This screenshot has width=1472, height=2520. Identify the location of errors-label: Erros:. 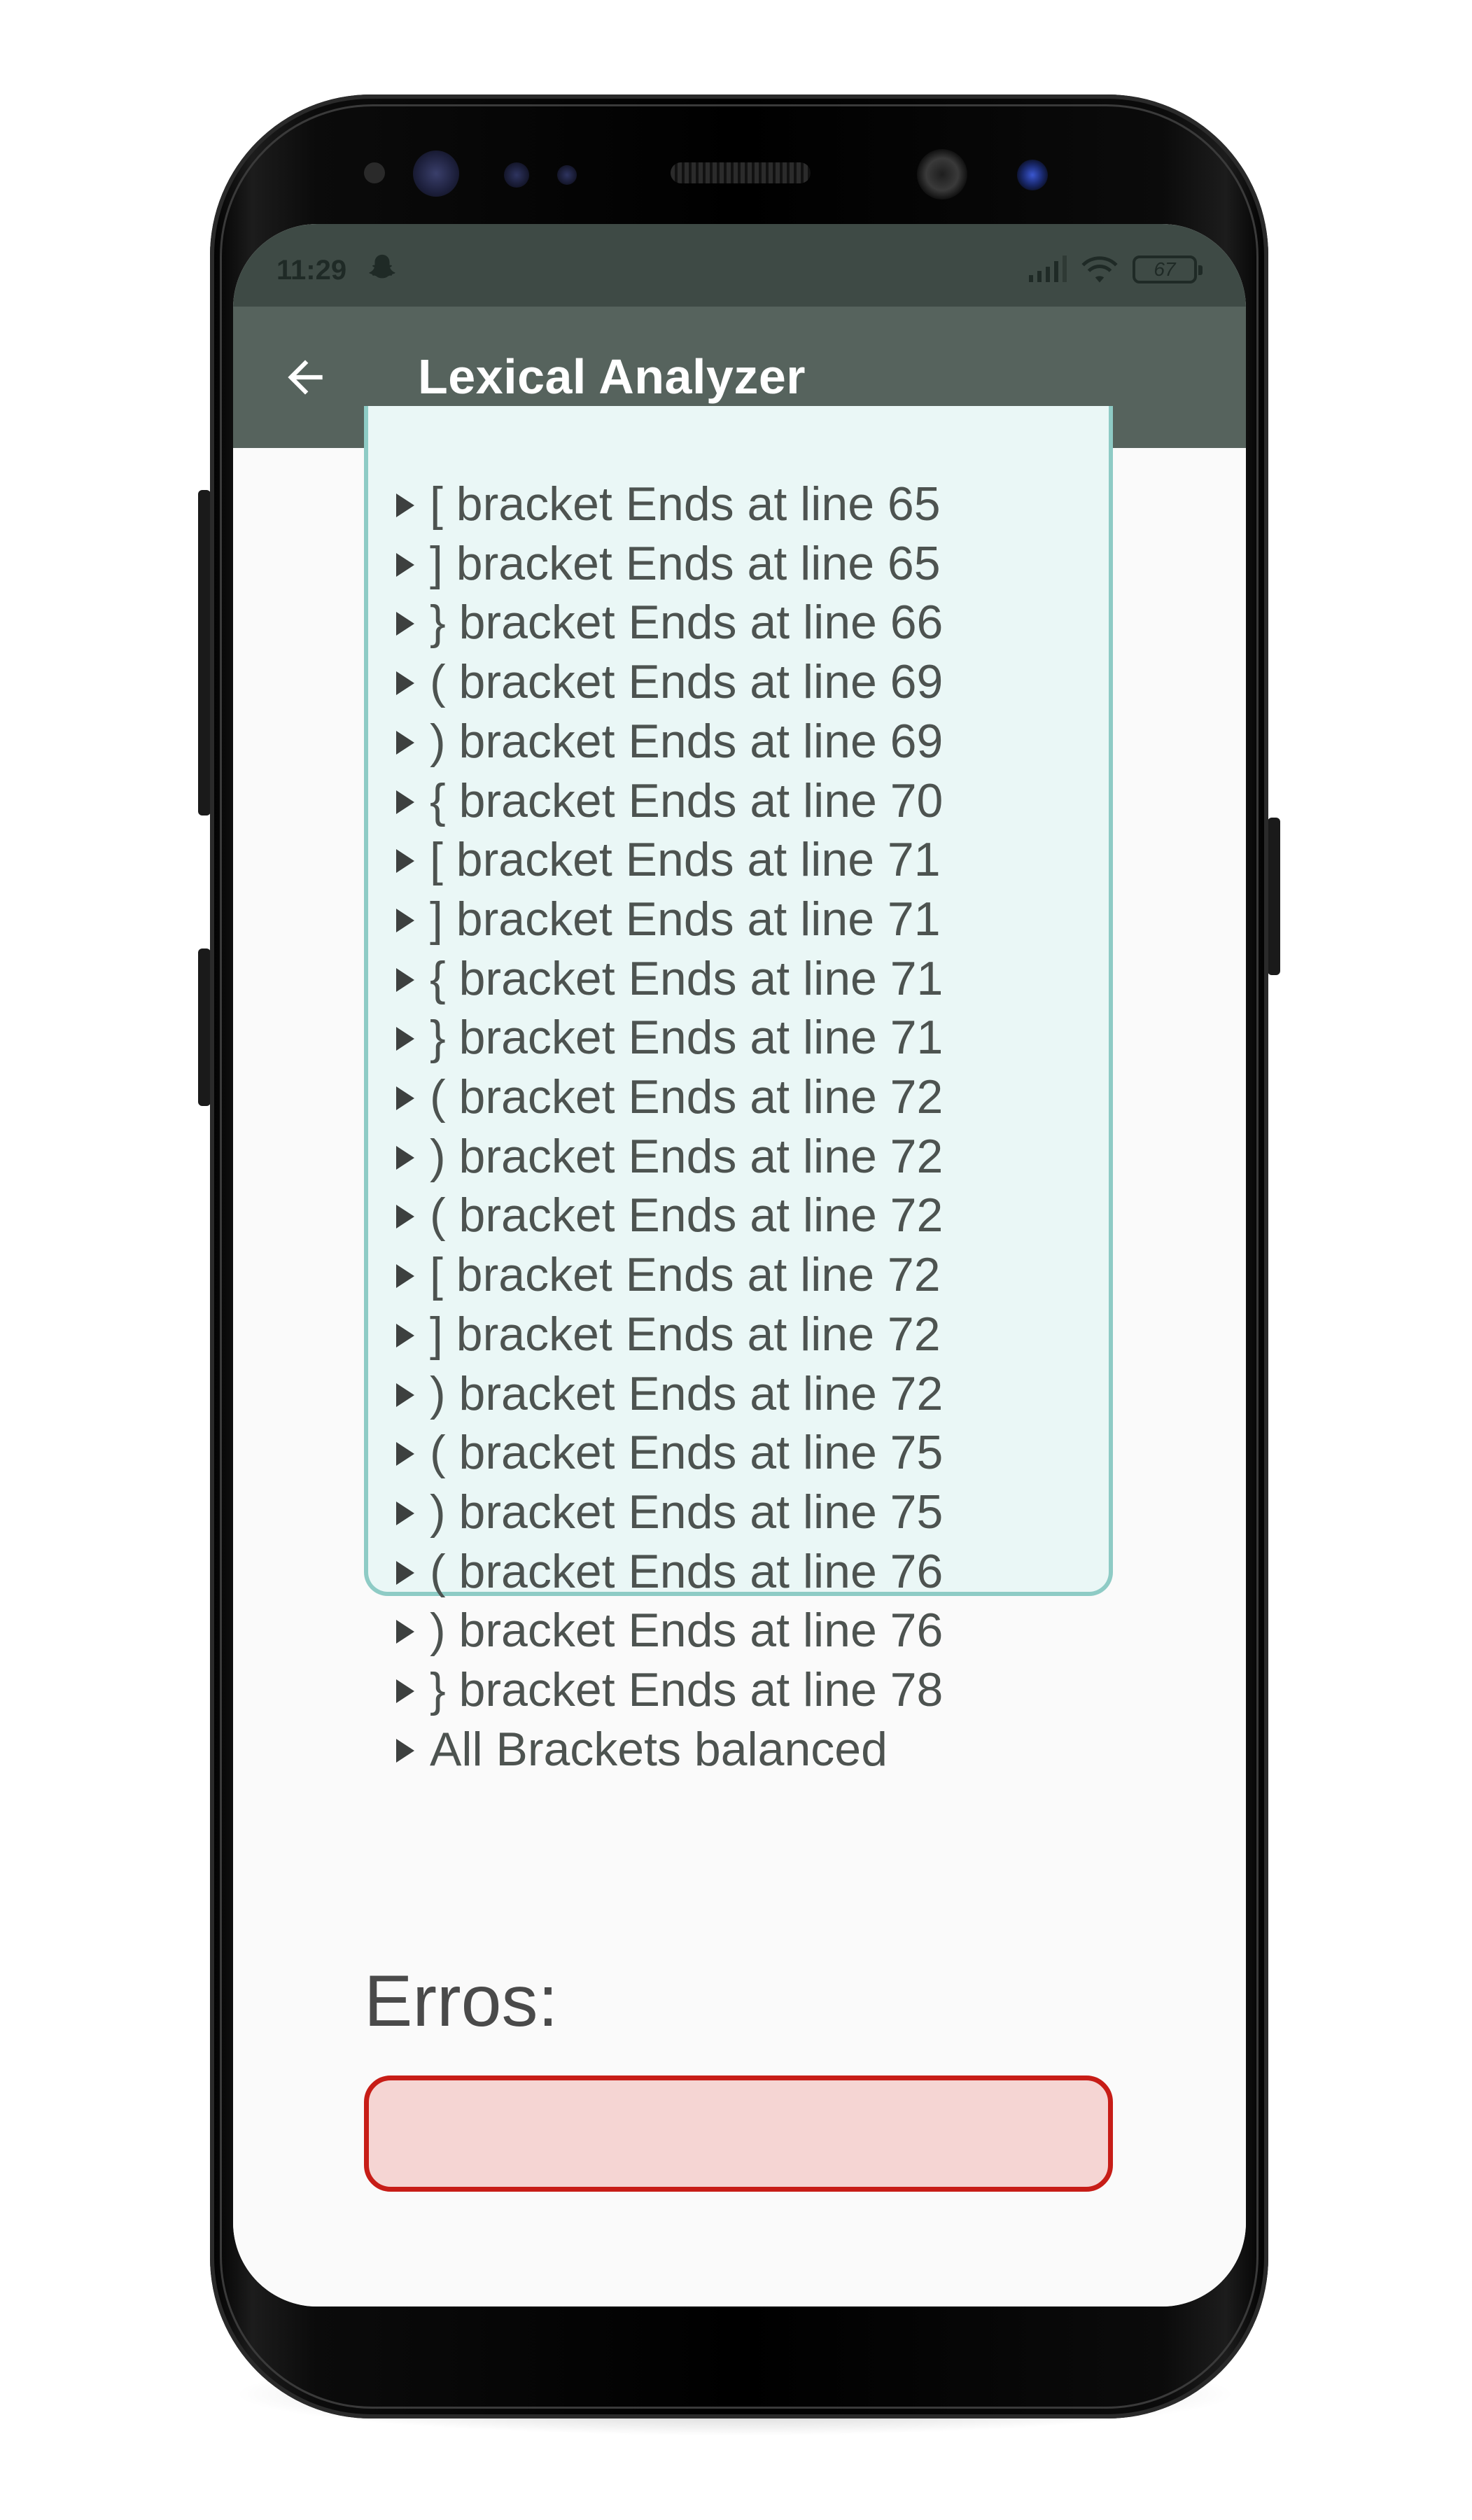
(461, 2001).